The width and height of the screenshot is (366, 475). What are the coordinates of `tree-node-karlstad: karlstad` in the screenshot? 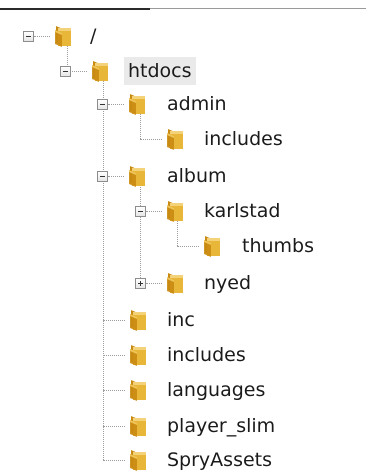 It's located at (242, 211).